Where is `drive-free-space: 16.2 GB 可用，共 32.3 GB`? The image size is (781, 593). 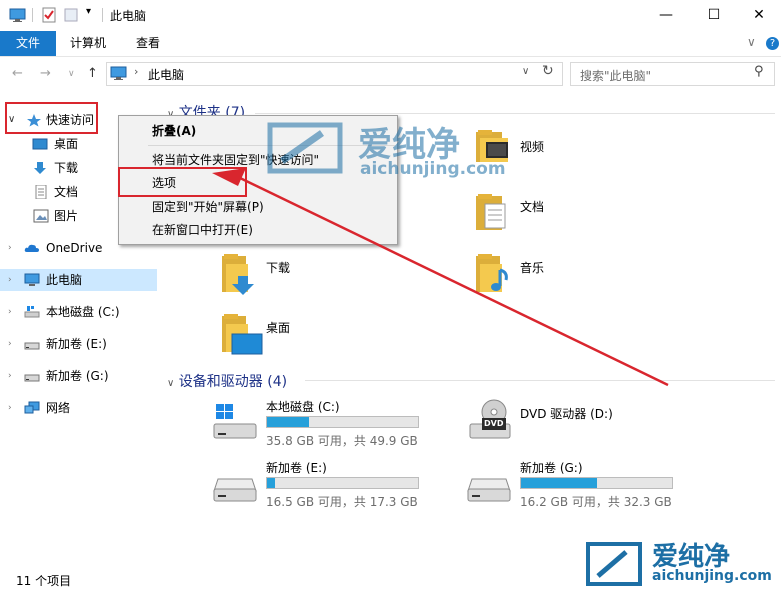 drive-free-space: 16.2 GB 可用，共 32.3 GB is located at coordinates (596, 502).